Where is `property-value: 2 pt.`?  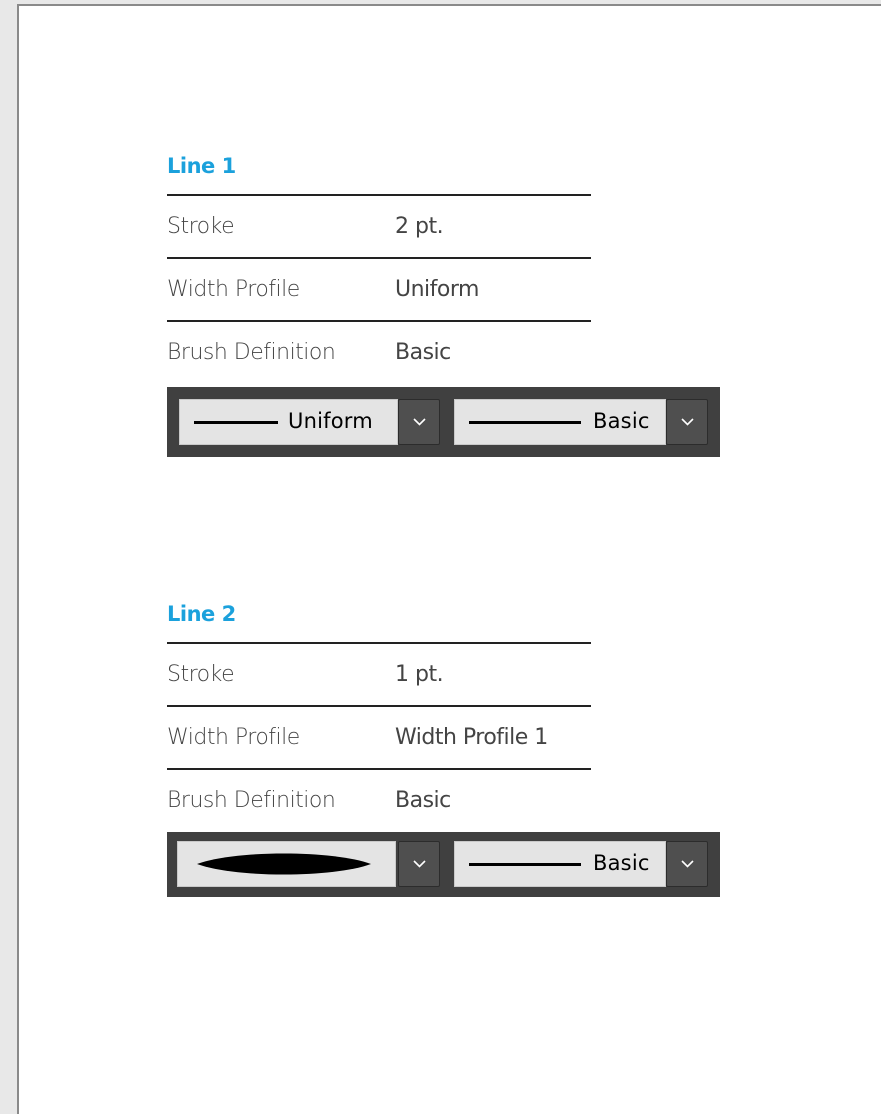 property-value: 2 pt. is located at coordinates (419, 226).